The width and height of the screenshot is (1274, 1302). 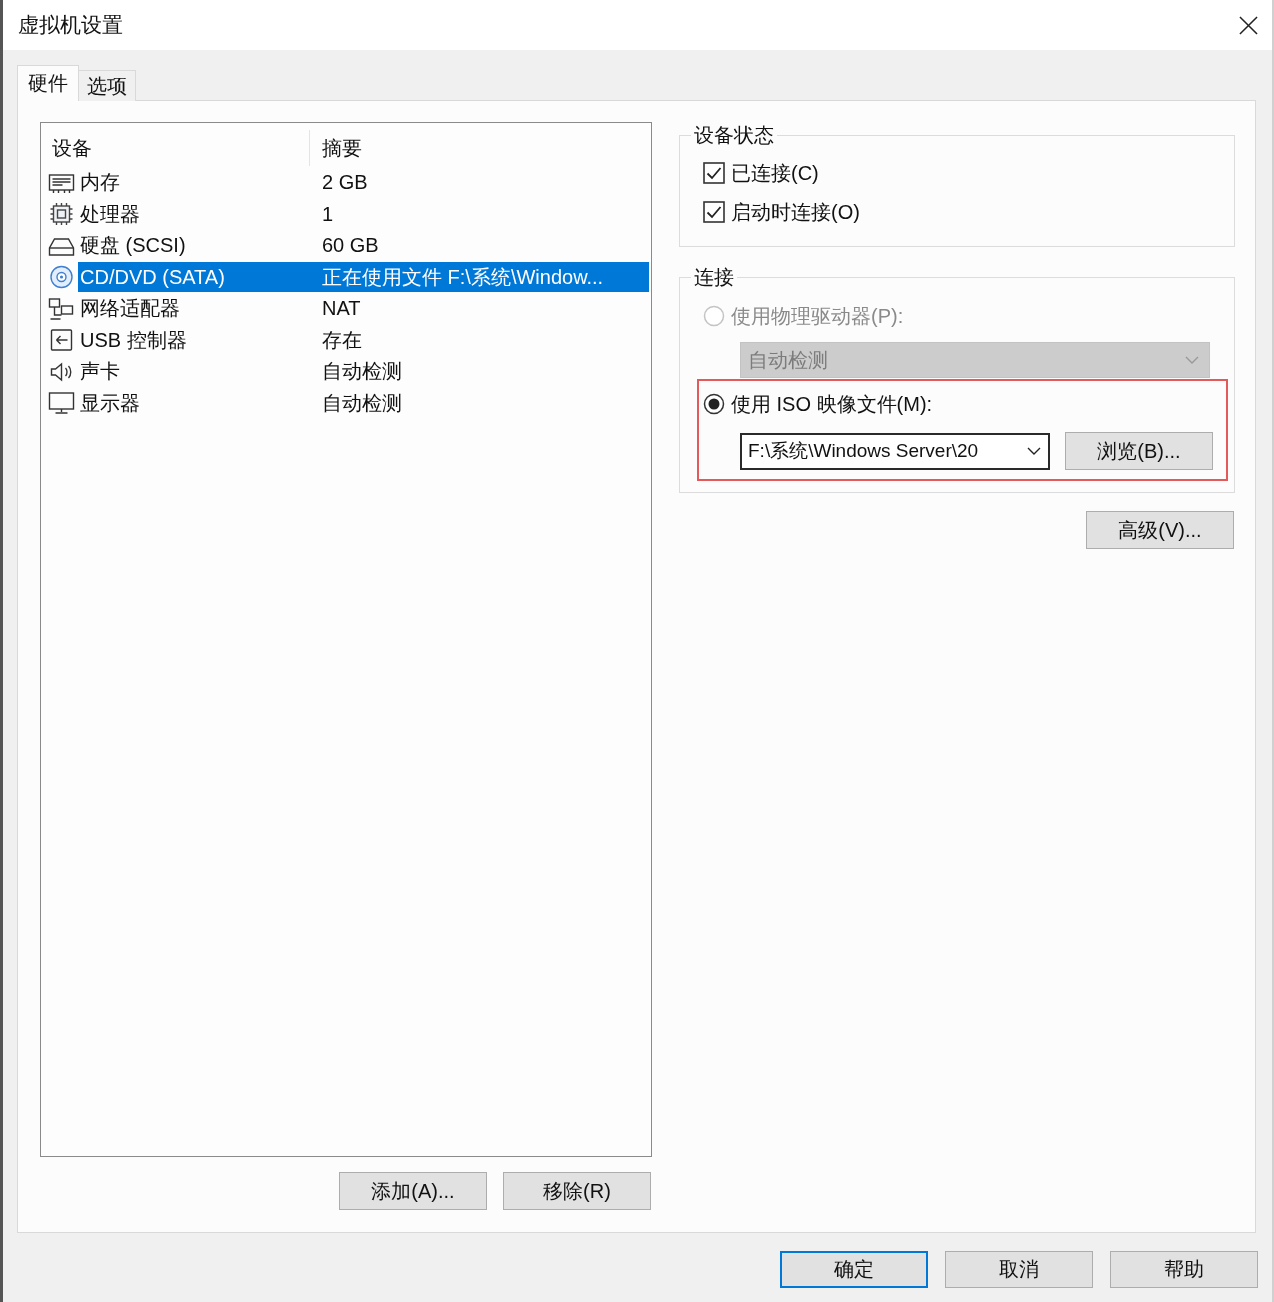 What do you see at coordinates (363, 214) in the screenshot?
I see `list-item: 处理器 1` at bounding box center [363, 214].